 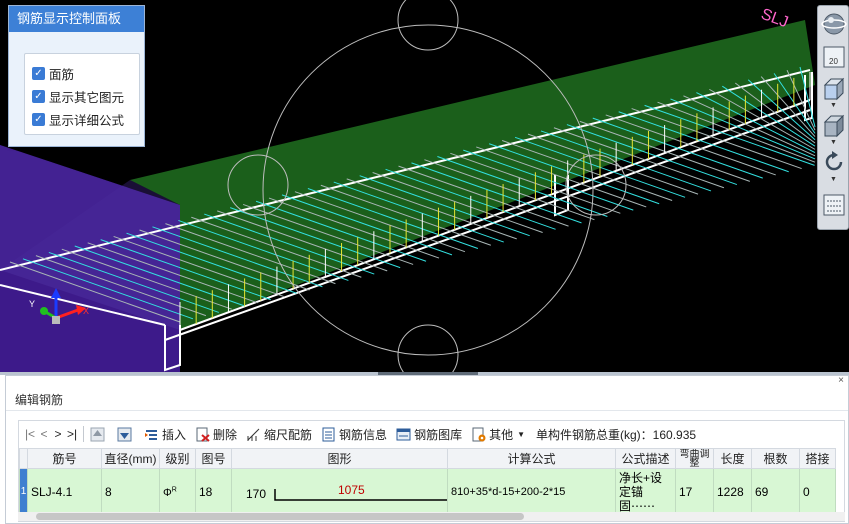 What do you see at coordinates (339, 458) in the screenshot?
I see `col-header: 图形` at bounding box center [339, 458].